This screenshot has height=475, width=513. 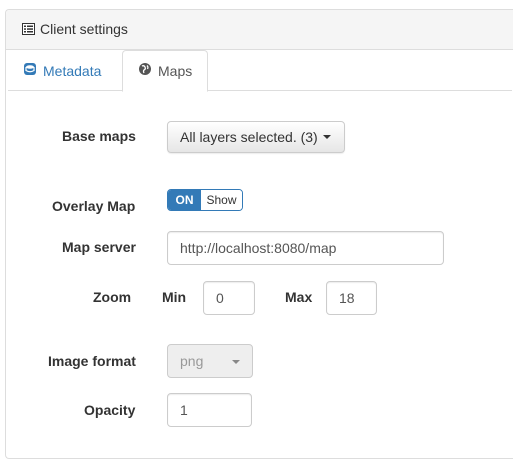 I want to click on tab-maps: Maps, so click(x=165, y=71).